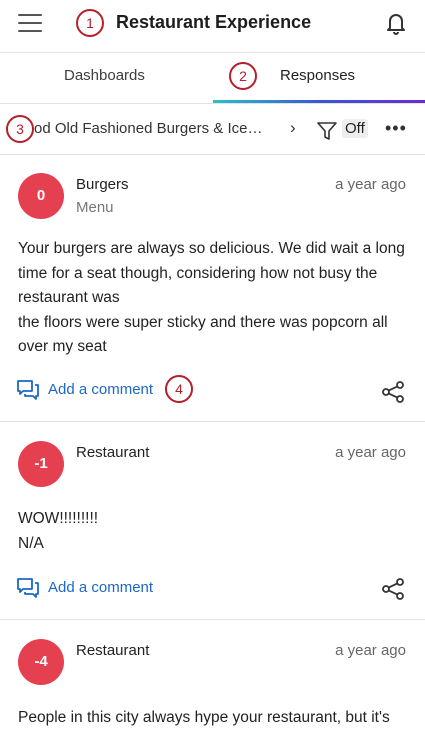  Describe the element at coordinates (58, 531) in the screenshot. I see `response-text: WOW!!!!!!!!! N/A` at that location.